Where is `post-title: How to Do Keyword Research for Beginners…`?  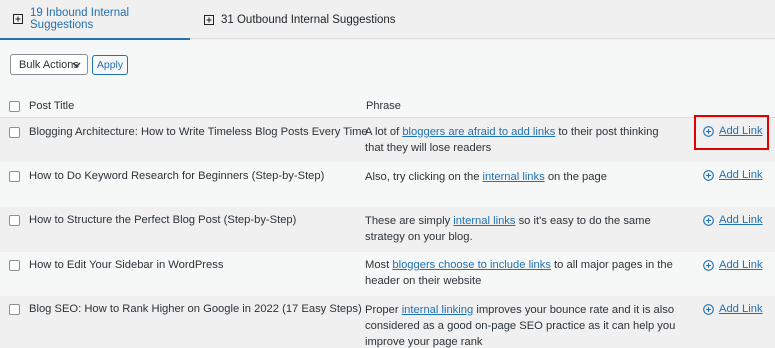 post-title: How to Do Keyword Research for Beginners… is located at coordinates (177, 176).